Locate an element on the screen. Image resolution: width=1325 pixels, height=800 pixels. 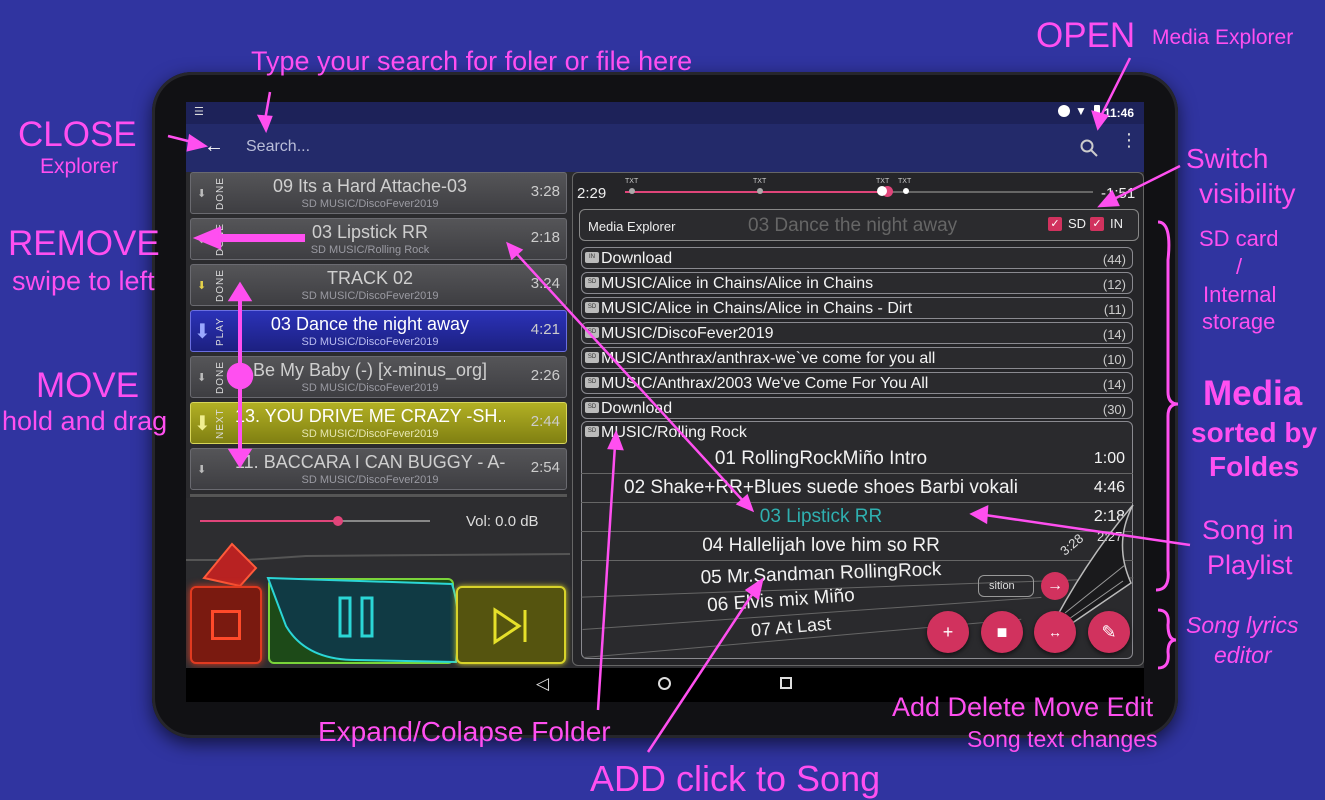
folder-row: SD Download (30) is located at coordinates (857, 408).